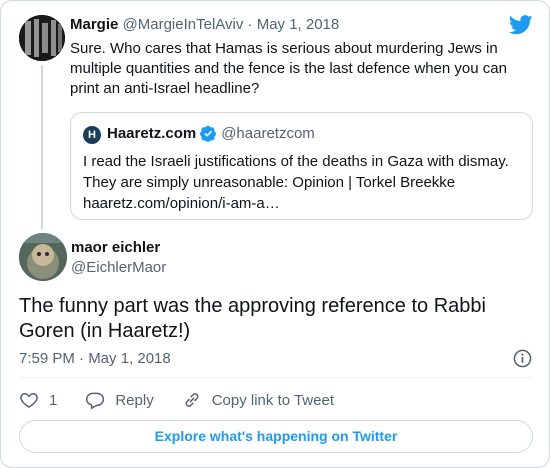  What do you see at coordinates (118, 267) in the screenshot?
I see `tweet-author-handle: @EichlerMaor` at bounding box center [118, 267].